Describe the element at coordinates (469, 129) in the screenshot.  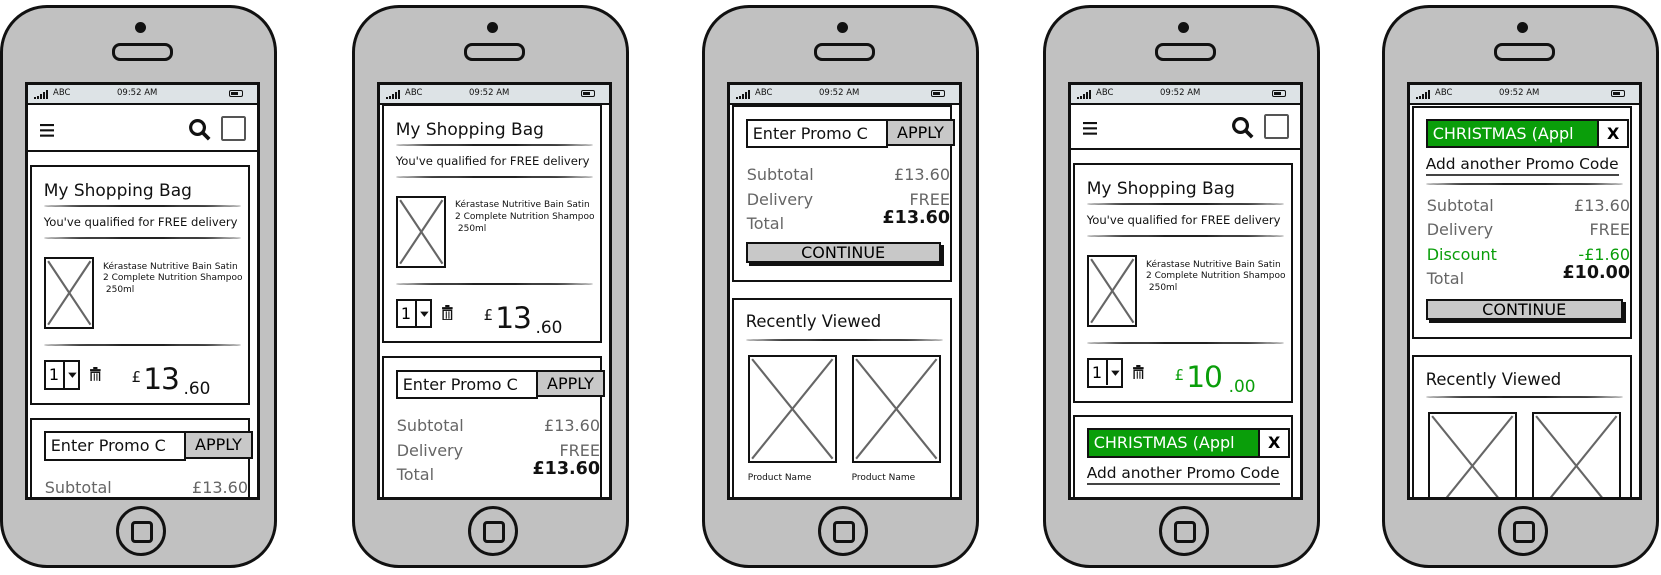
I see `page-title: My Shopping Bag` at that location.